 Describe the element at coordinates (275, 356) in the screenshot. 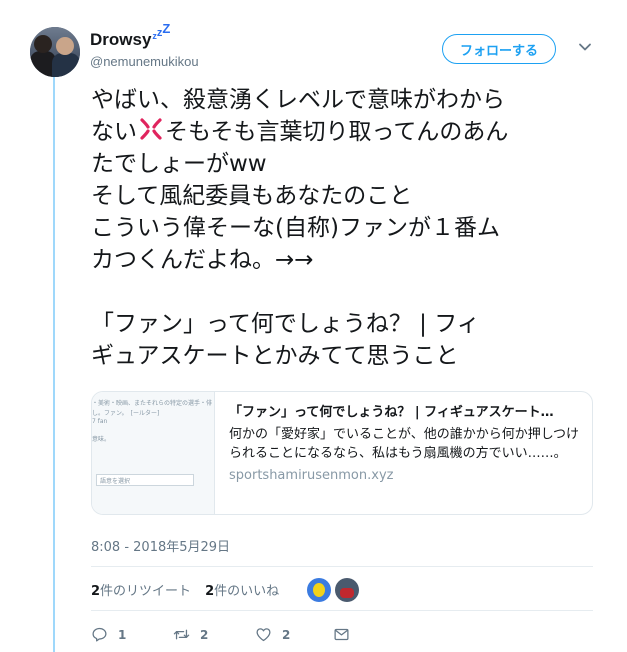

I see `tweet-line: ギュアスケートとかみてて思うこと` at that location.